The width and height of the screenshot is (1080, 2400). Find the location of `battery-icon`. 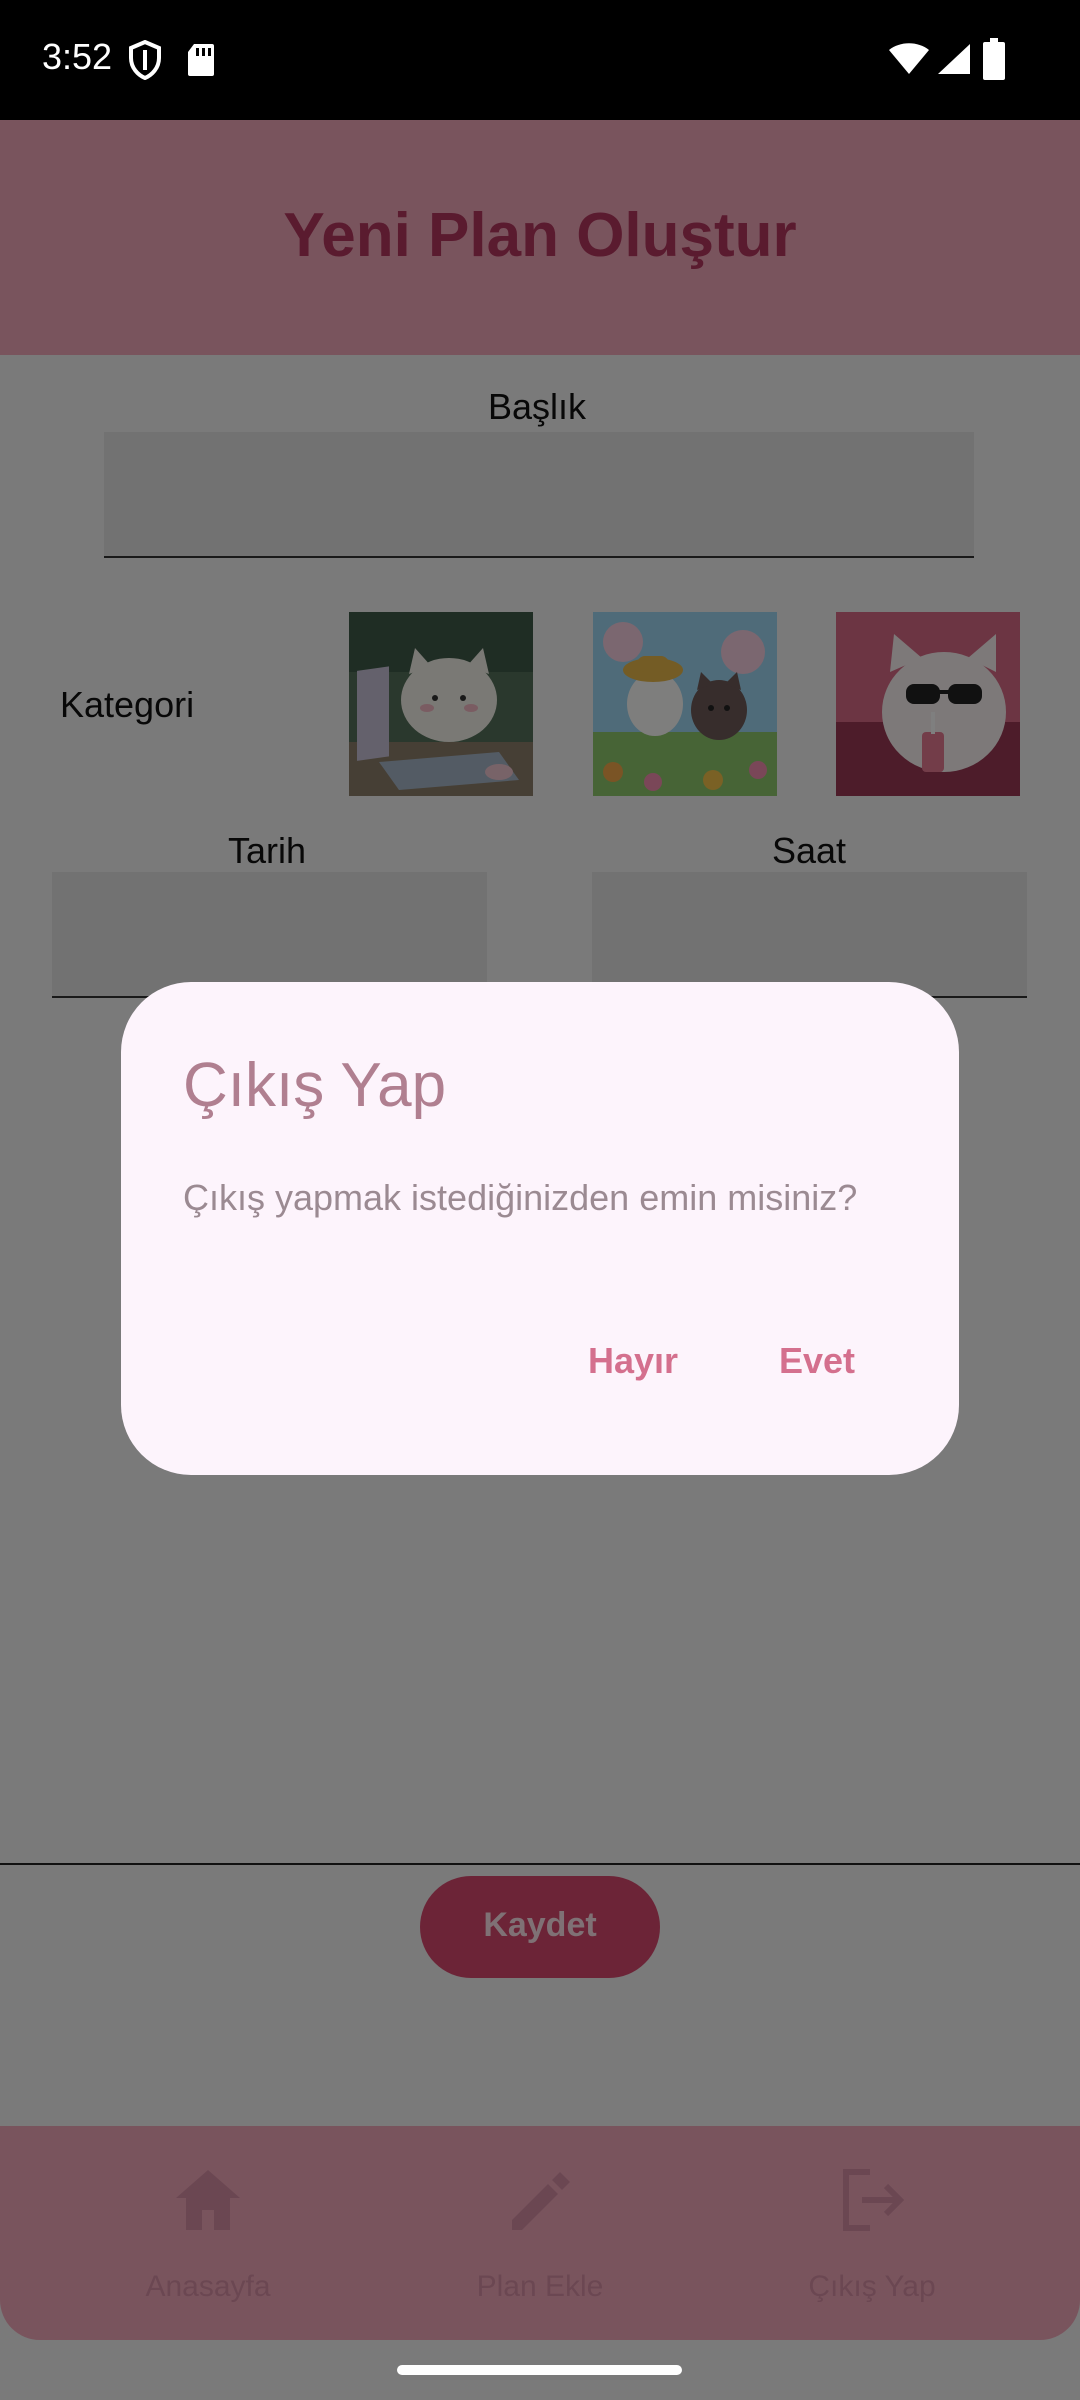

battery-icon is located at coordinates (994, 59).